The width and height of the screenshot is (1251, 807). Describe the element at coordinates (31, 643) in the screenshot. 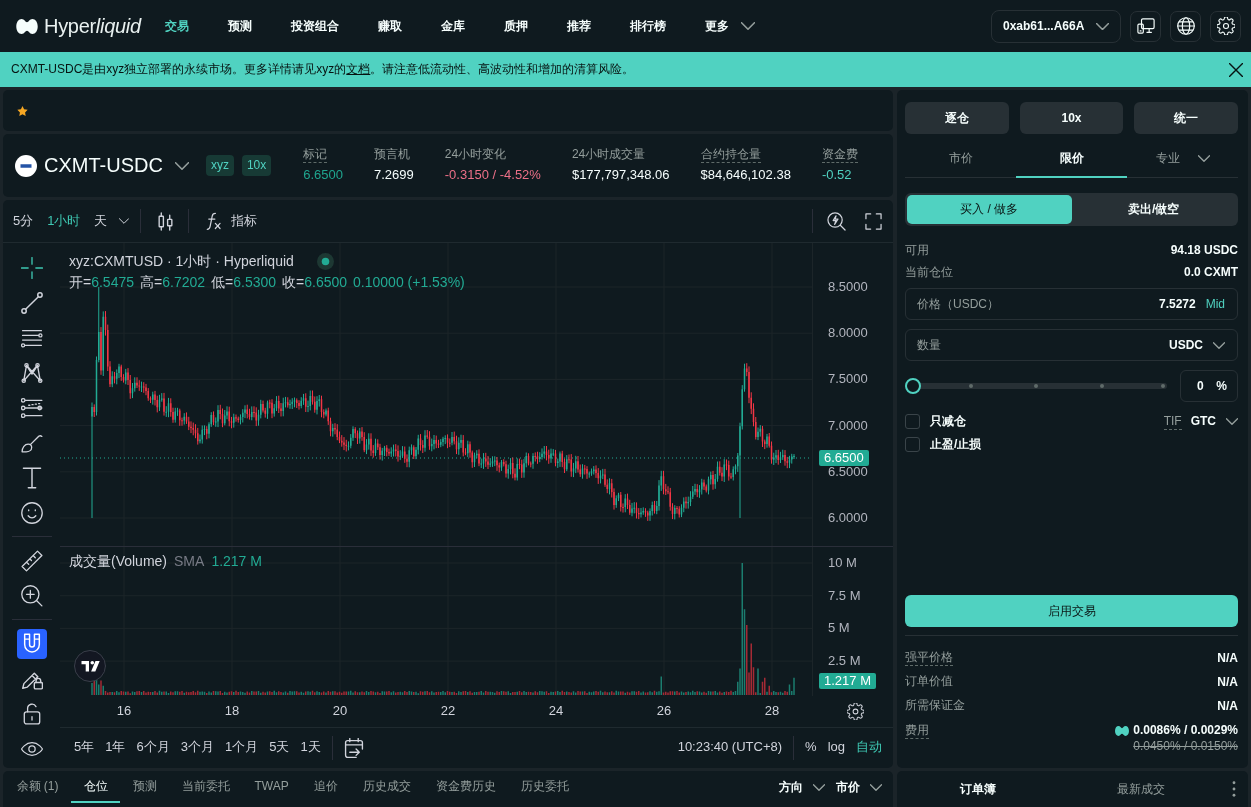

I see `magnet-button` at that location.